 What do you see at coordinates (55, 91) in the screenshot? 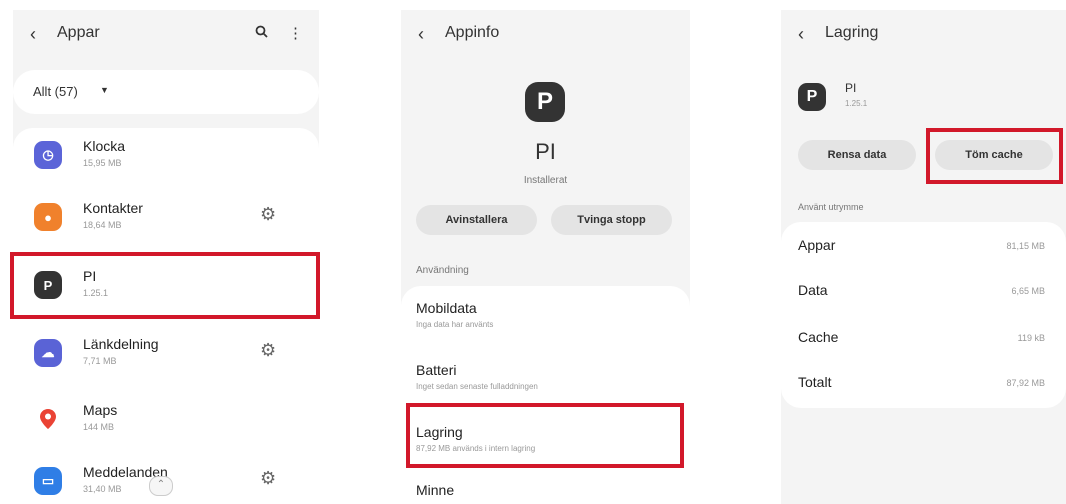
I see `filter-label: Allt (57)` at bounding box center [55, 91].